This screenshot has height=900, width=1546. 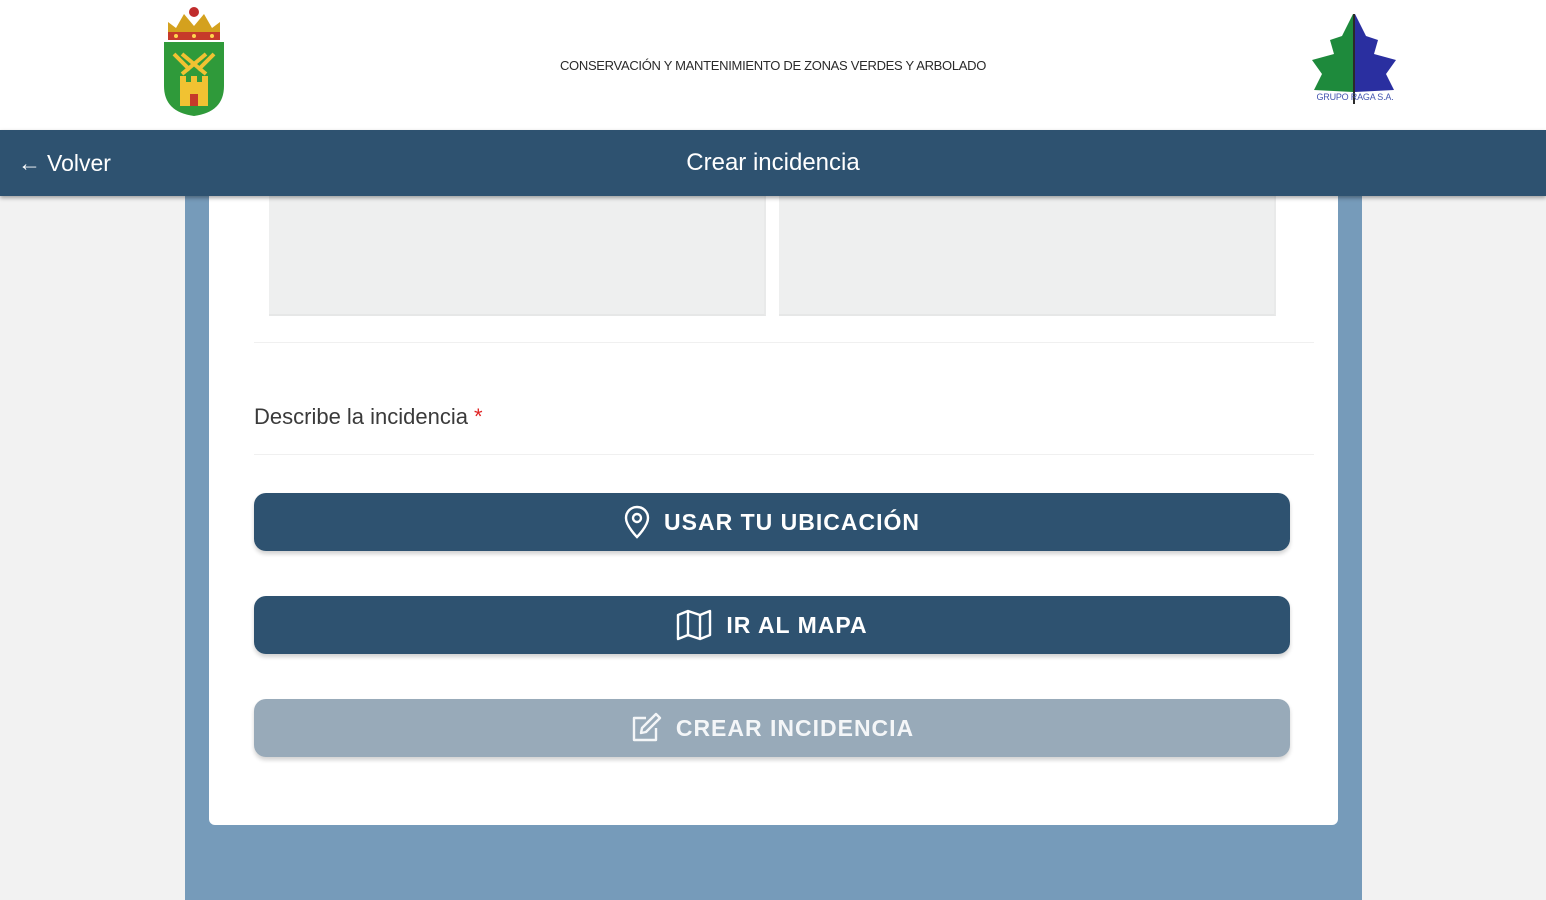 I want to click on go-to-map-button: IR AL MAPA, so click(x=772, y=625).